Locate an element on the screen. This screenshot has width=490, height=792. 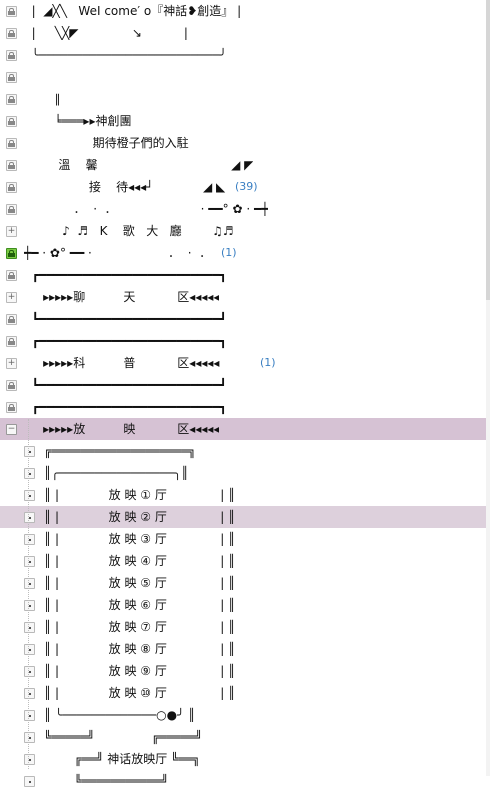
tree-row: + ▸▸▸▸▸科 普 区◂◂◂◂◂ (1) is located at coordinates (245, 363).